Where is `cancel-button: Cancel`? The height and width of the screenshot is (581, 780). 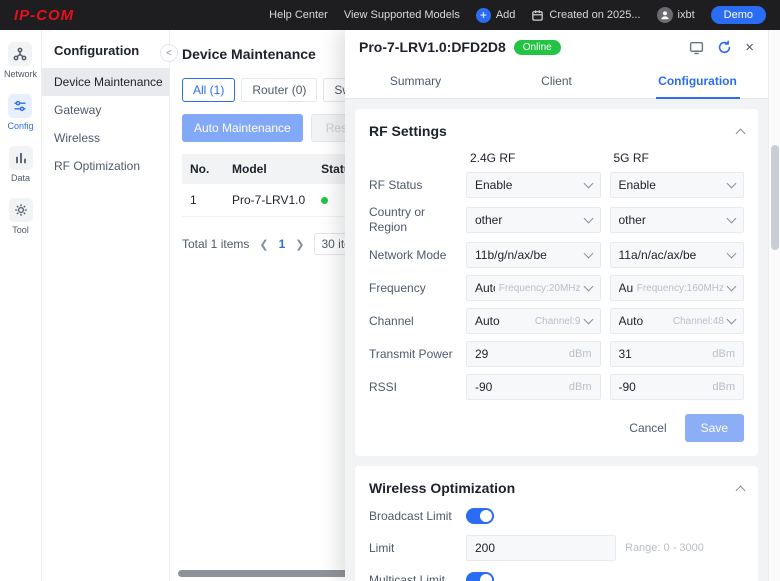
cancel-button: Cancel is located at coordinates (647, 428).